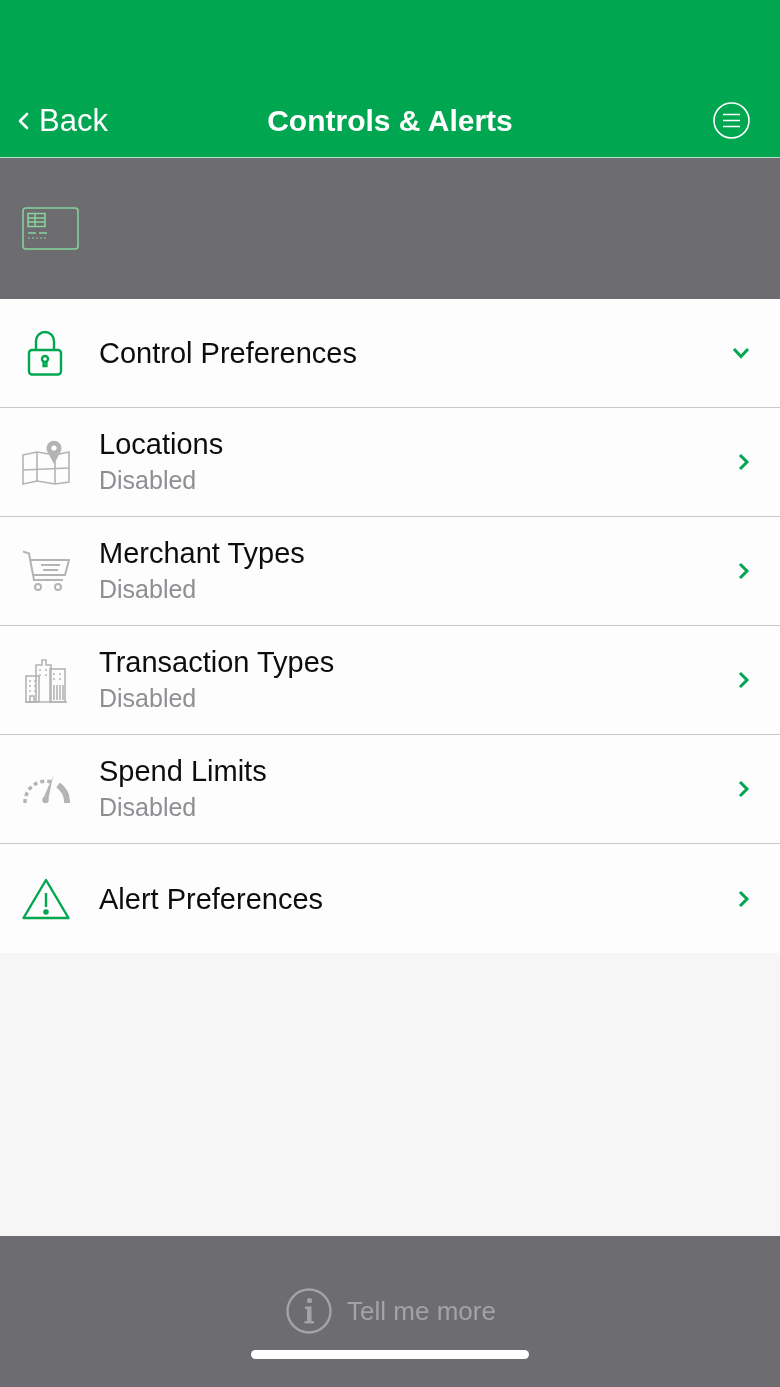  Describe the element at coordinates (390, 353) in the screenshot. I see `settings-row: Control Preferences` at that location.